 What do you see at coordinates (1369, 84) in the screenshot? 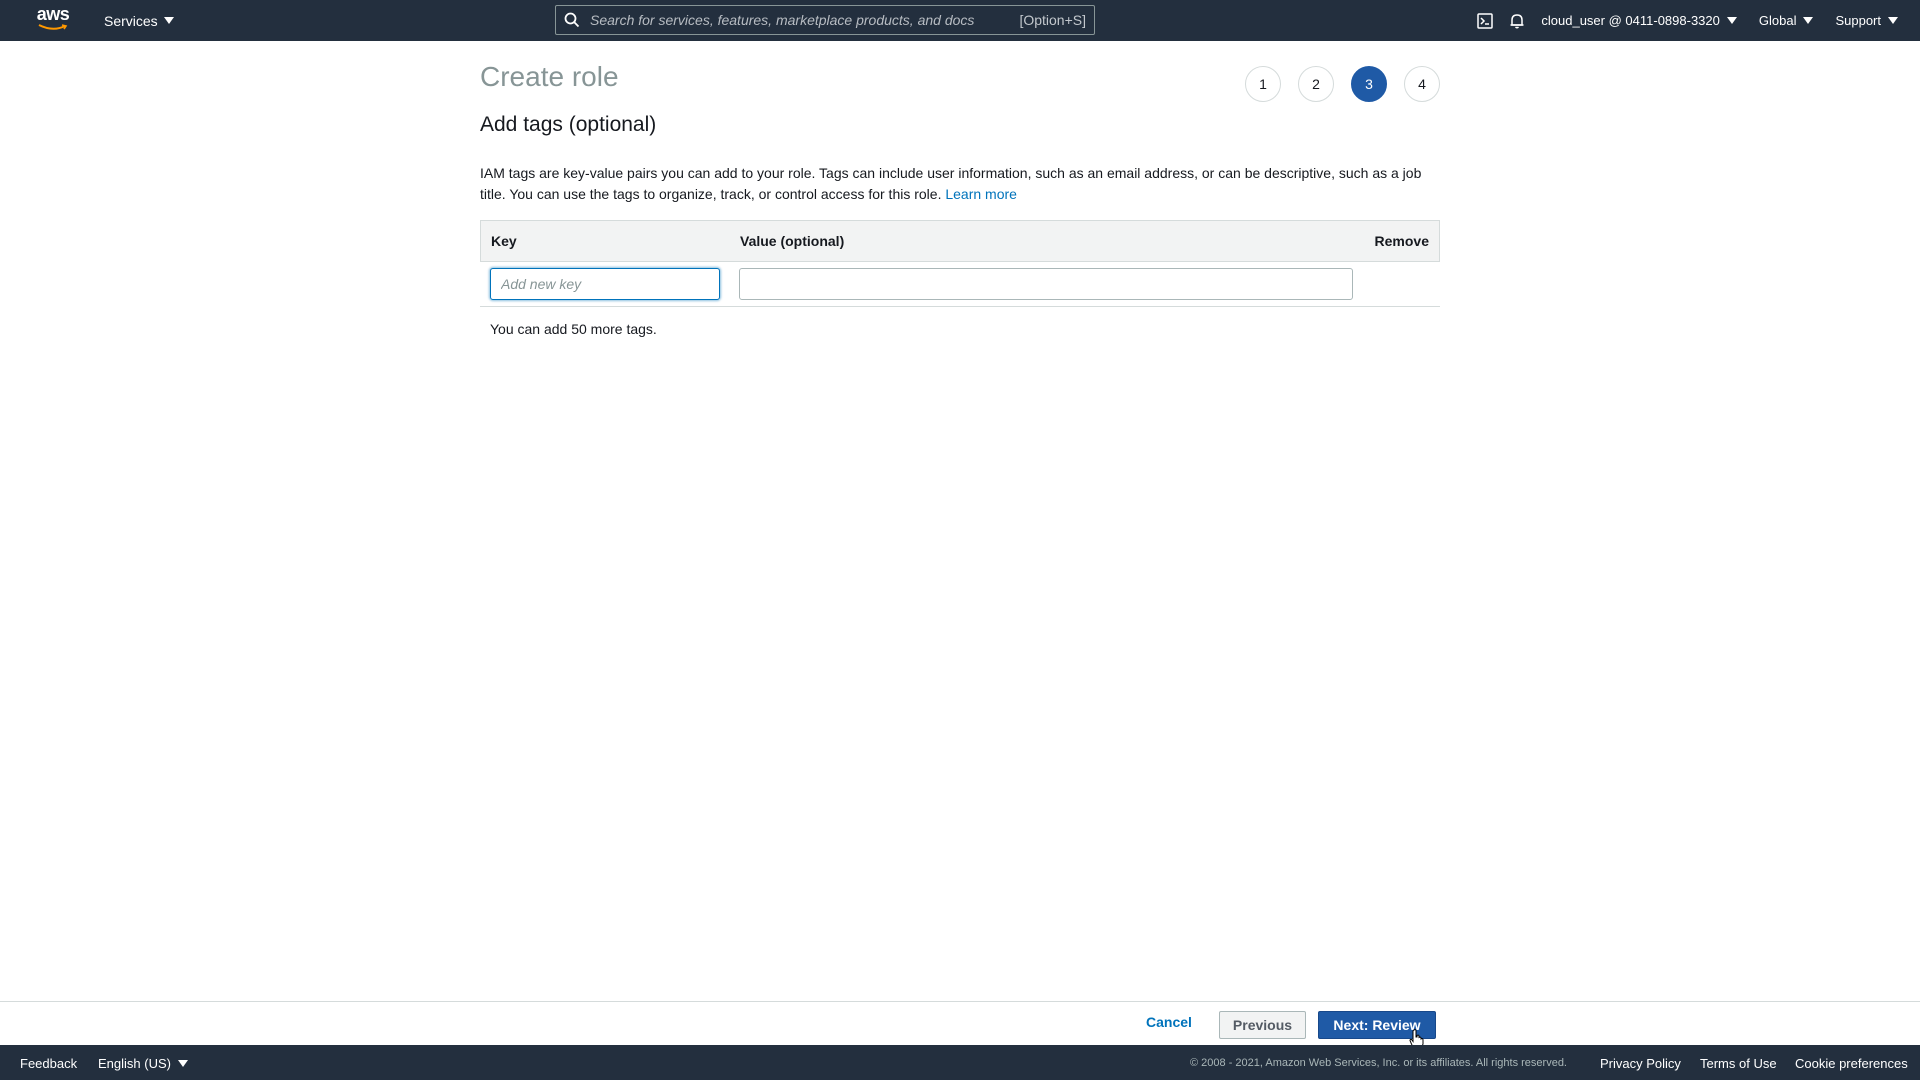
I see `step-3-current: 3` at bounding box center [1369, 84].